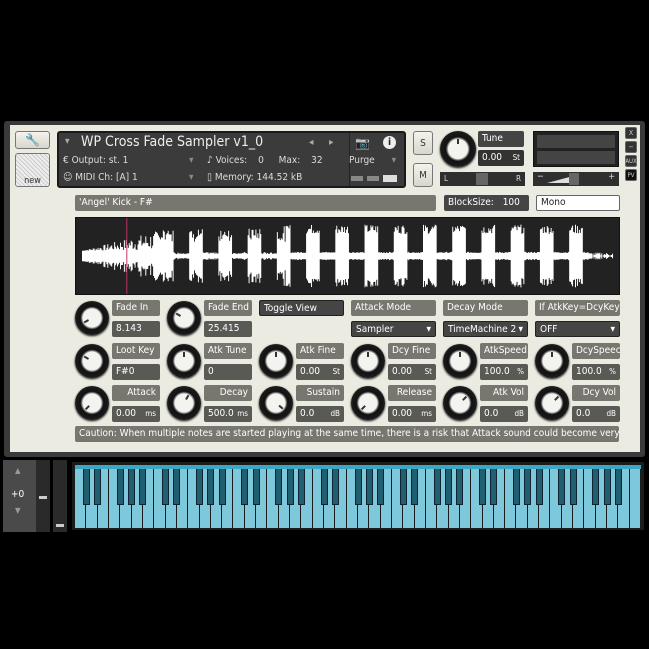  Describe the element at coordinates (18, 470) in the screenshot. I see `octave-up-icon: ▲` at that location.